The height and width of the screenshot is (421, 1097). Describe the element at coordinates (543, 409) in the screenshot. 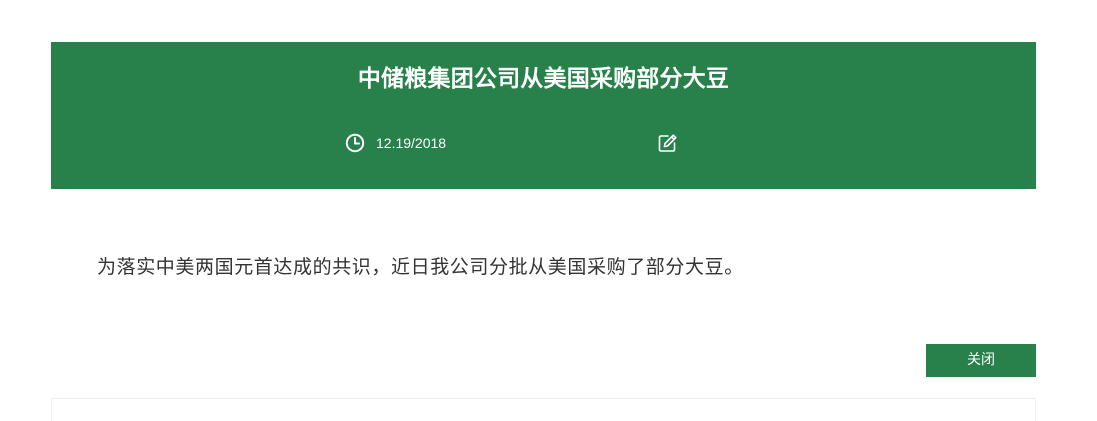

I see `next-panel` at that location.